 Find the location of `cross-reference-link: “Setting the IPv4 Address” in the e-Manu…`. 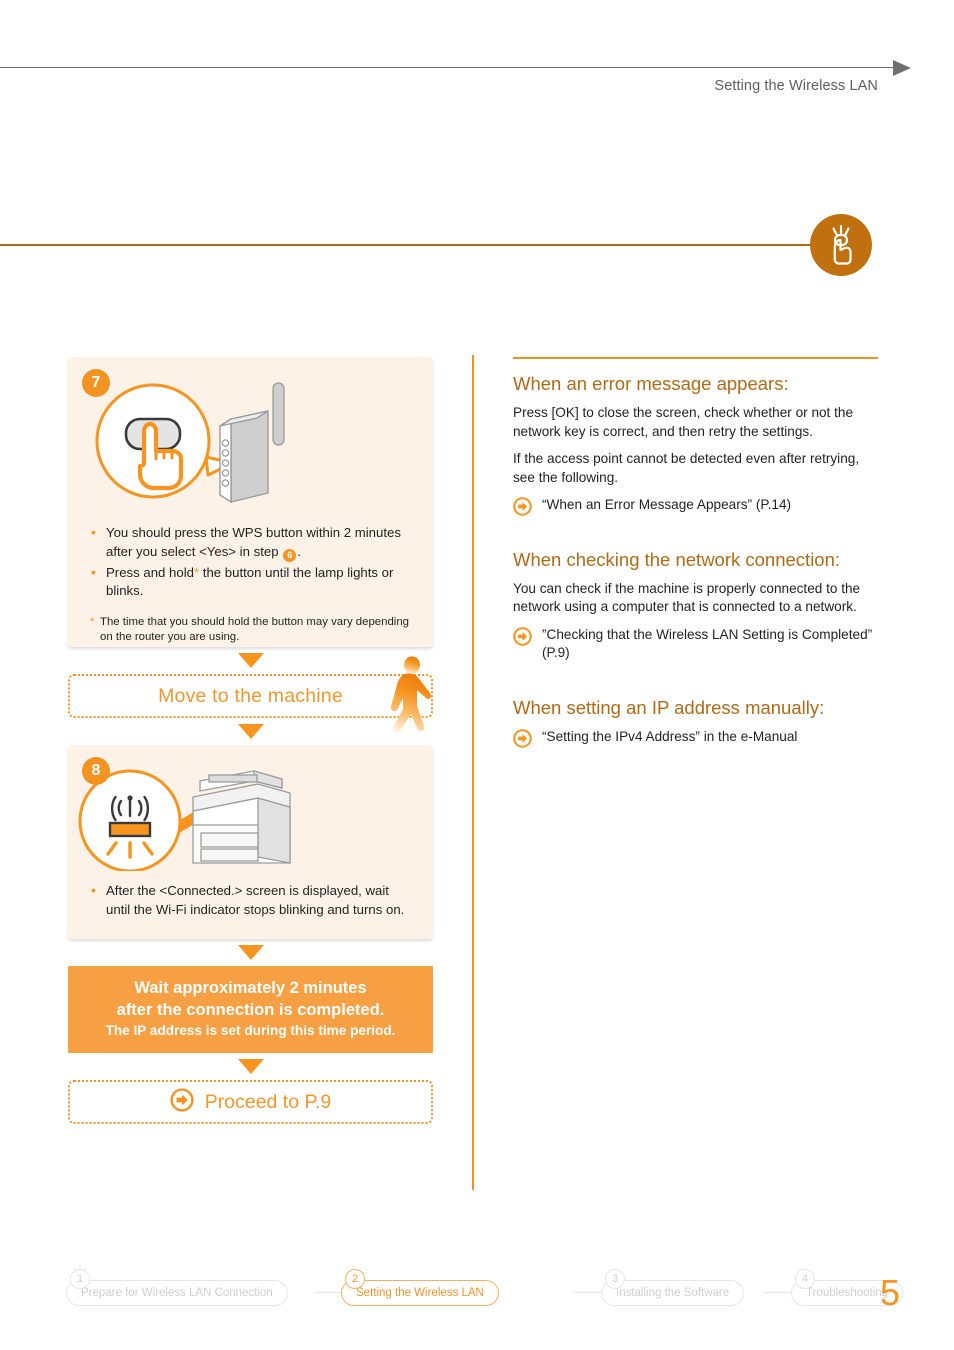

cross-reference-link: “Setting the IPv4 Address” in the e-Manu… is located at coordinates (695, 738).